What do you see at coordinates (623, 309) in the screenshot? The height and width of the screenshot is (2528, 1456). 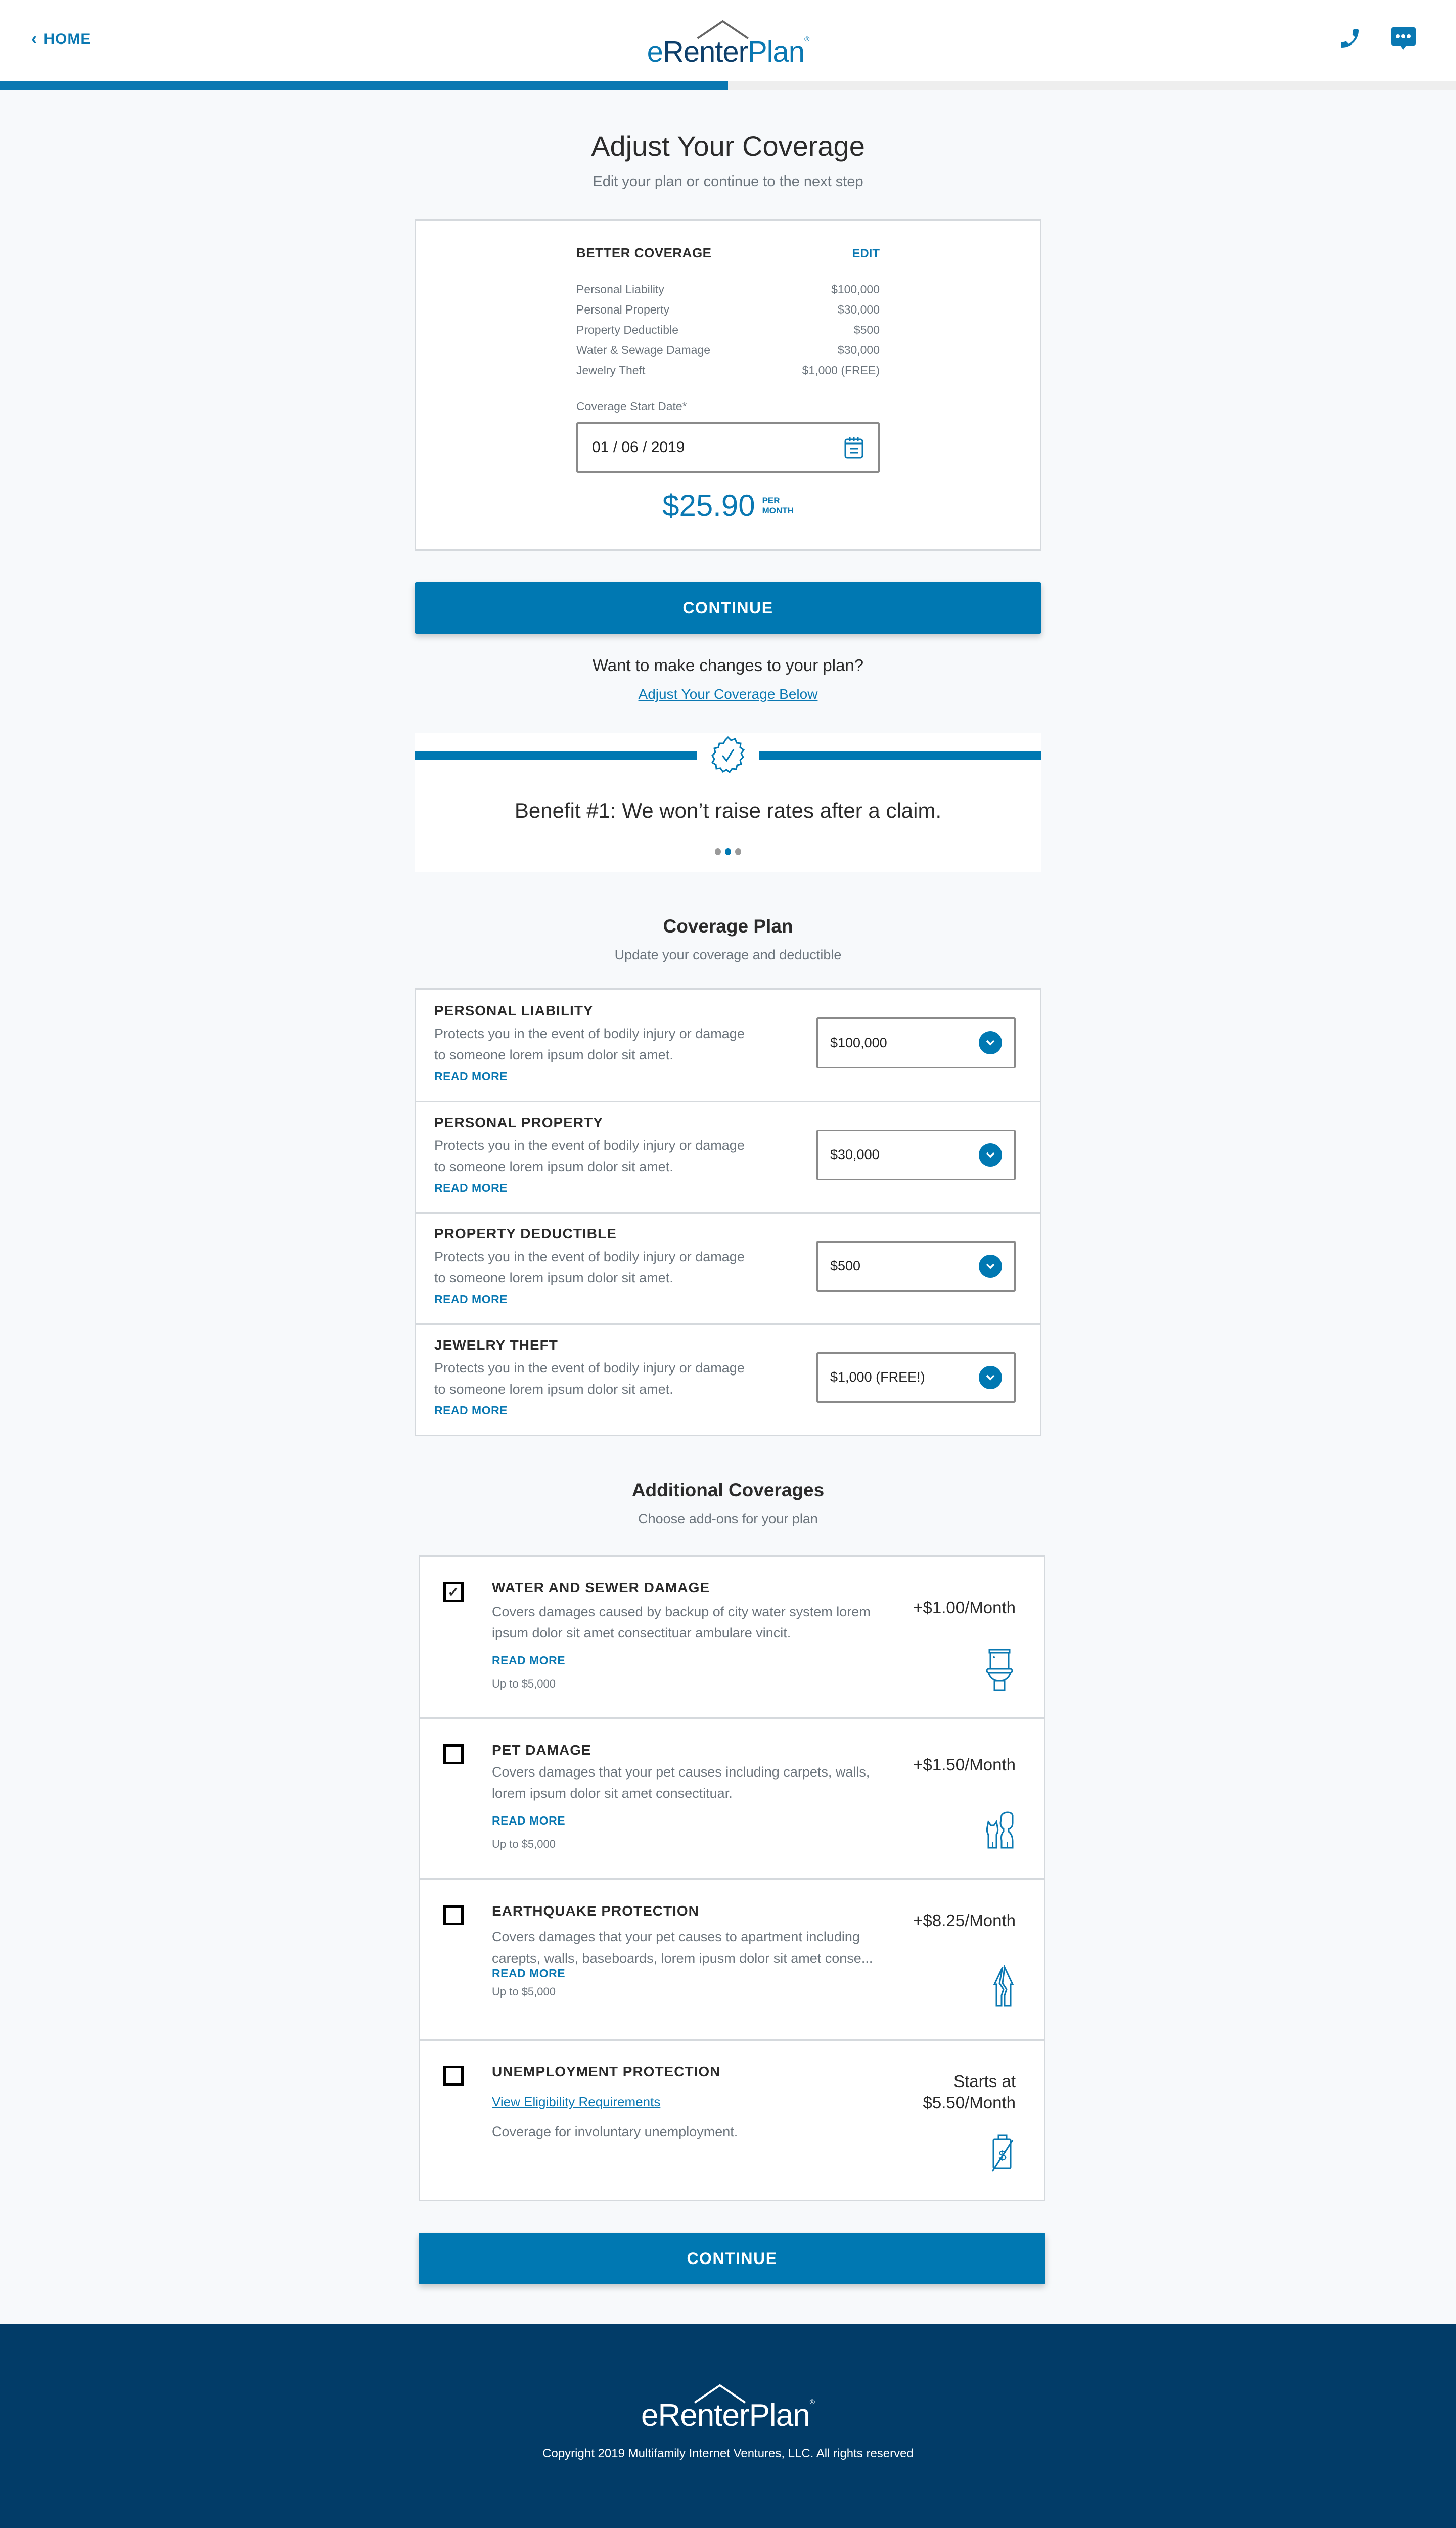 I see `summary-row-label: Personal Property` at bounding box center [623, 309].